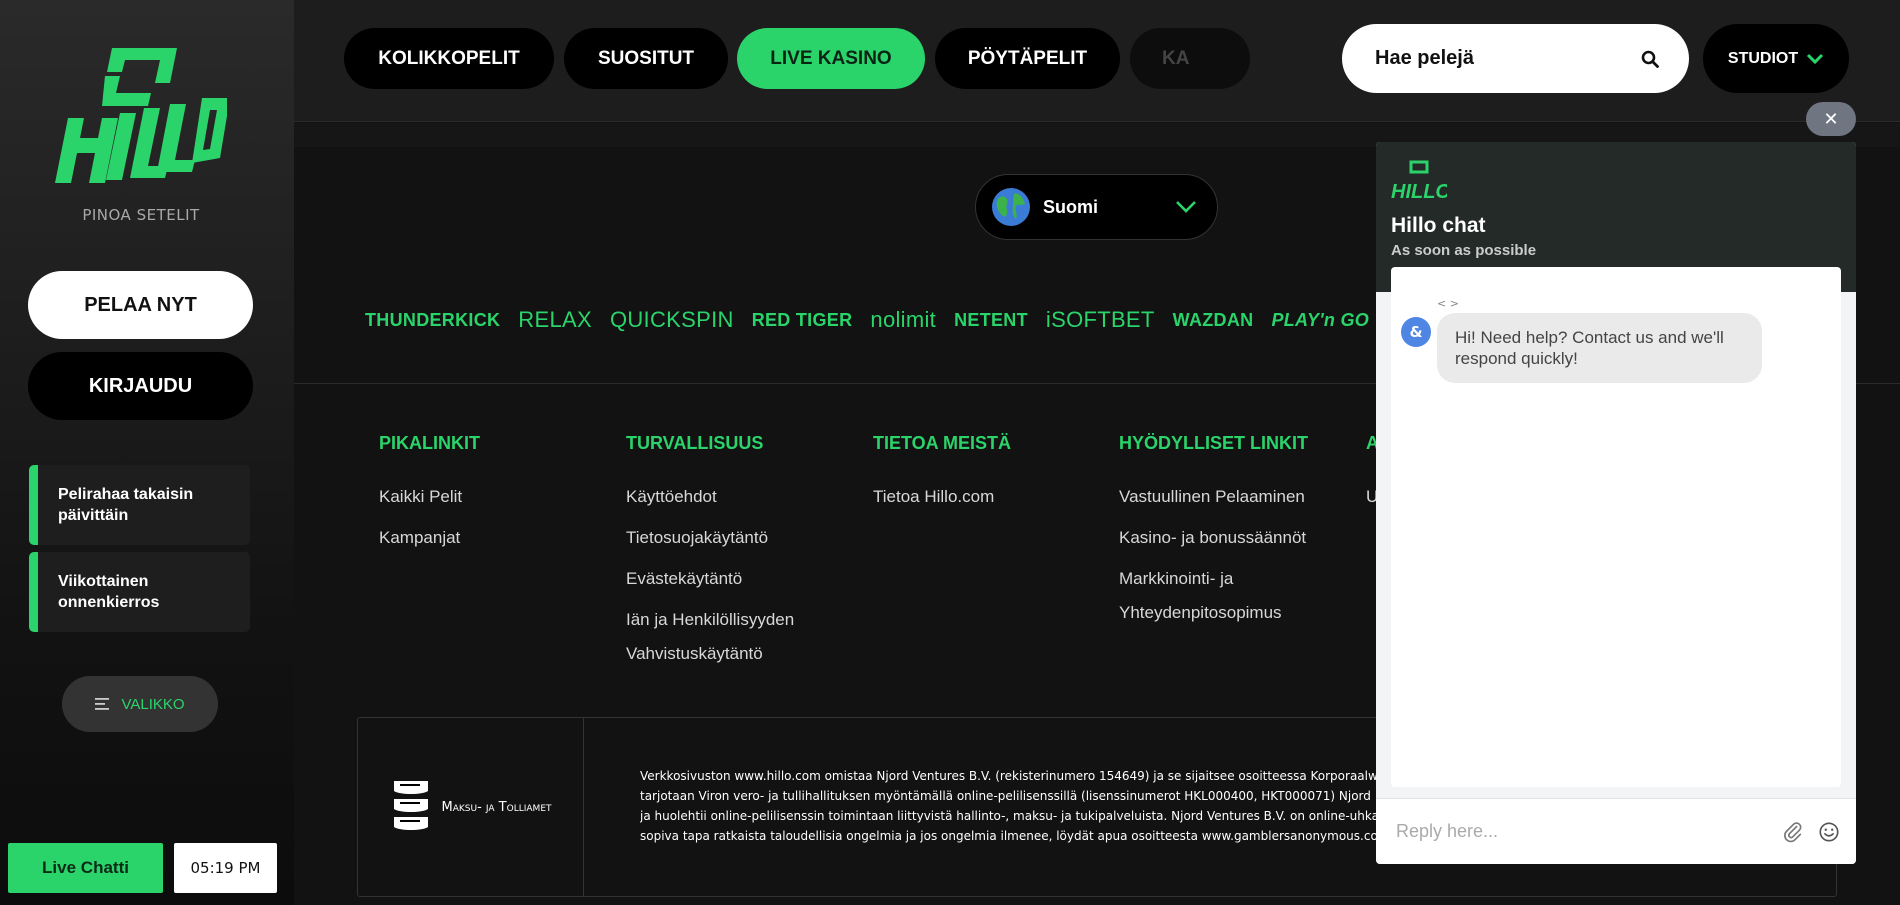  I want to click on chat-title: Hillo chat, so click(1438, 225).